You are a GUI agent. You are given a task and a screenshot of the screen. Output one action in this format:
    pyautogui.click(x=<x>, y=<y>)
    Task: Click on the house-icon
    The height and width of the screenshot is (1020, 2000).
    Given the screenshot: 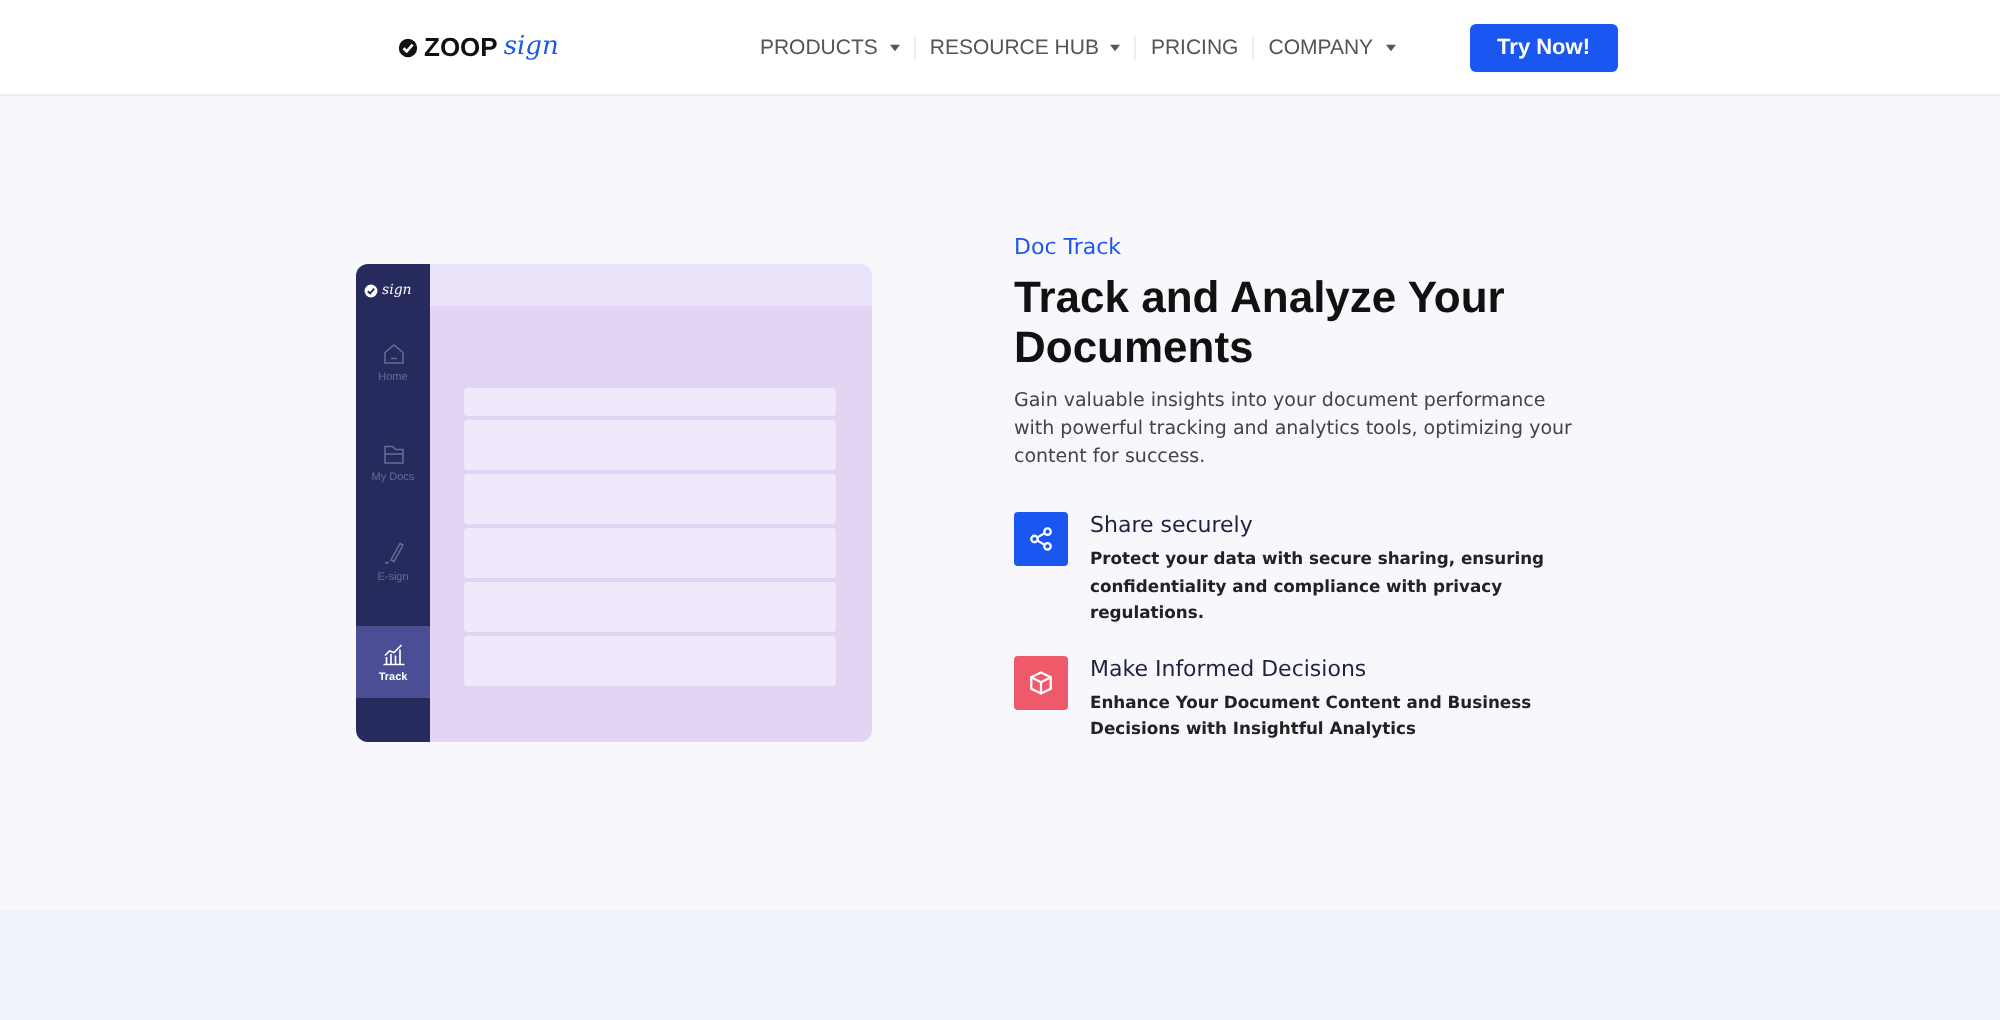 What is the action you would take?
    pyautogui.click(x=393, y=353)
    